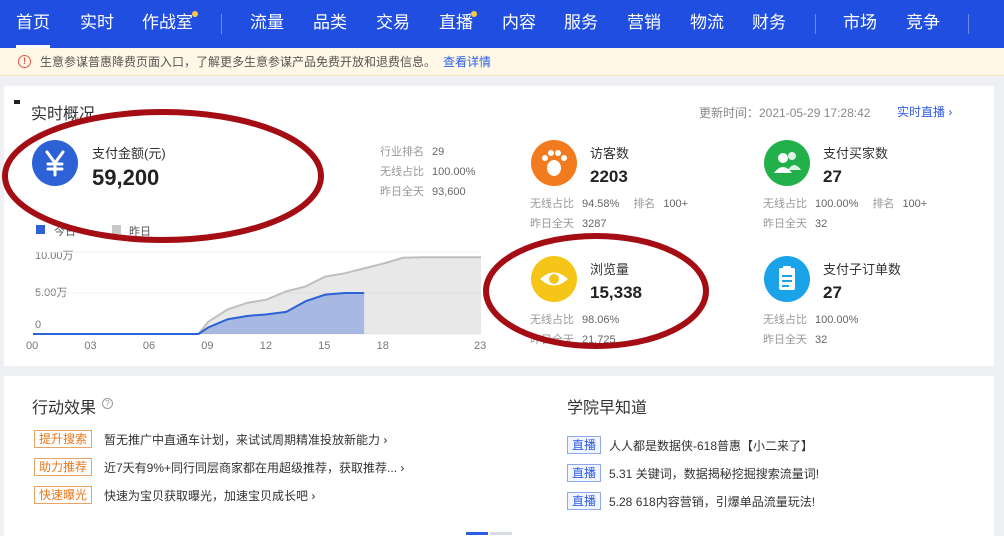  I want to click on legend-today: 今日, so click(65, 232).